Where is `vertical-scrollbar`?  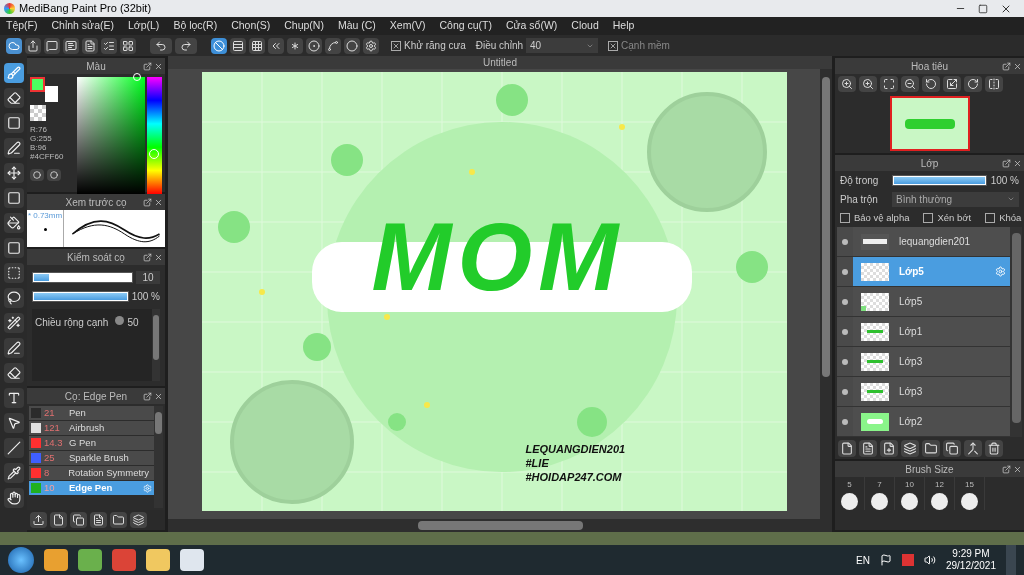
vertical-scrollbar is located at coordinates (826, 294).